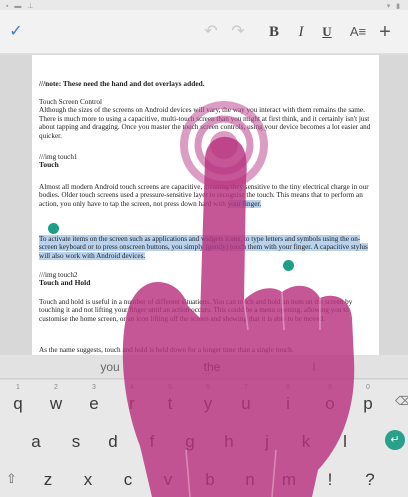  I want to click on key-q: 1q, so click(18, 399).